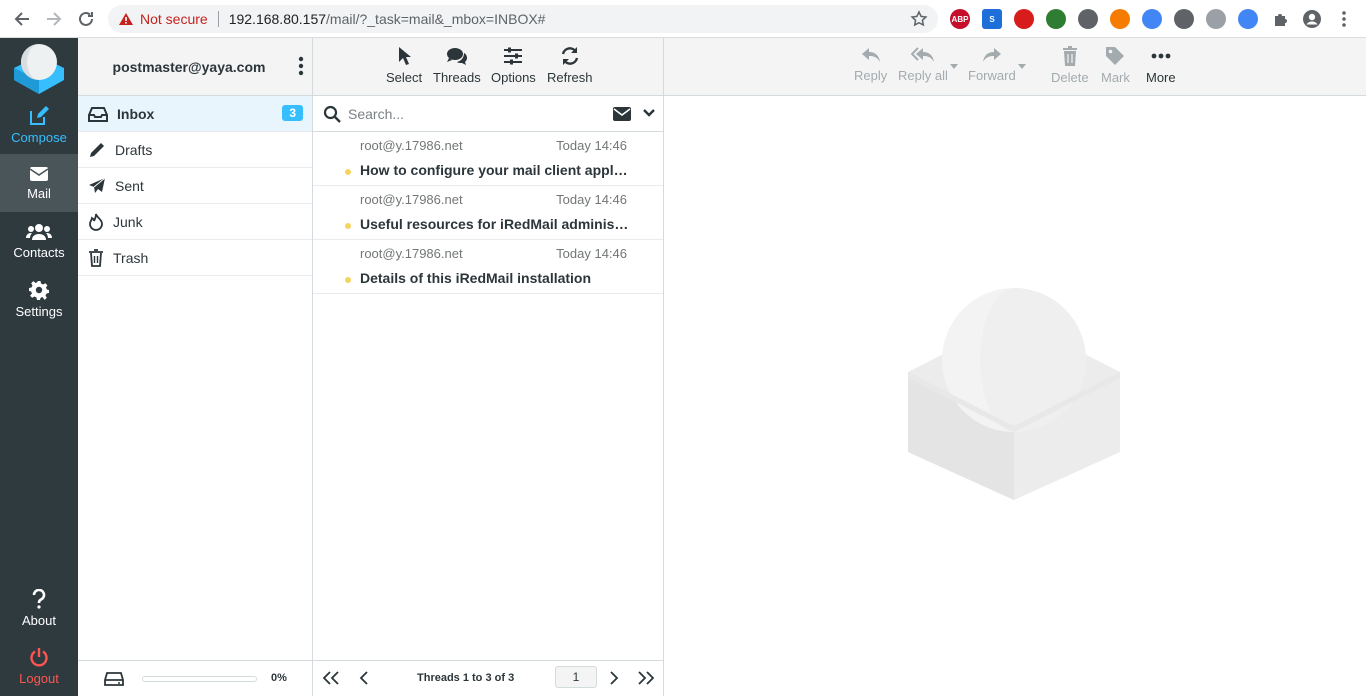 Image resolution: width=1366 pixels, height=696 pixels. Describe the element at coordinates (195, 150) in the screenshot. I see `folder-drafts: Drafts` at that location.